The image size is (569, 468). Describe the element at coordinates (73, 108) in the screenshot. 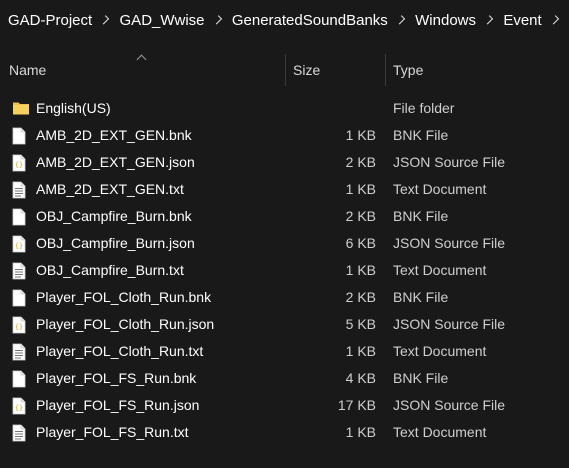

I see `file-name: English(US)` at that location.